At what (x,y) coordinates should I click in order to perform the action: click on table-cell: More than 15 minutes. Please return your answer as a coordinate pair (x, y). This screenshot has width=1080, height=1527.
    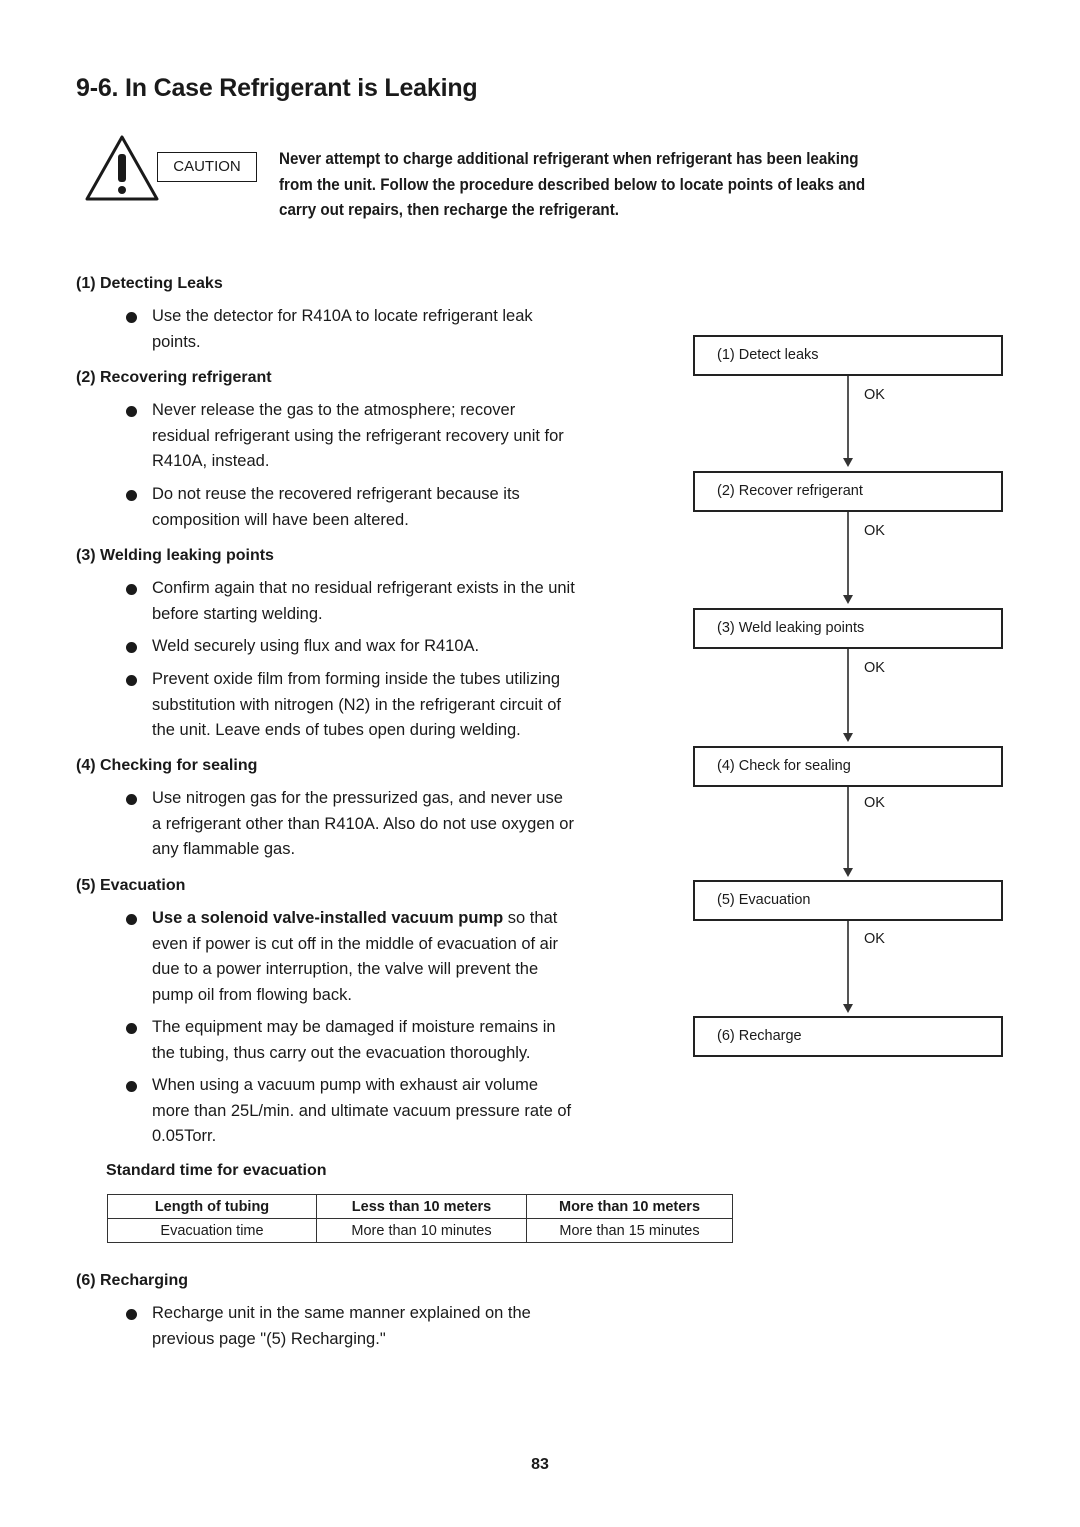
    Looking at the image, I should click on (629, 1230).